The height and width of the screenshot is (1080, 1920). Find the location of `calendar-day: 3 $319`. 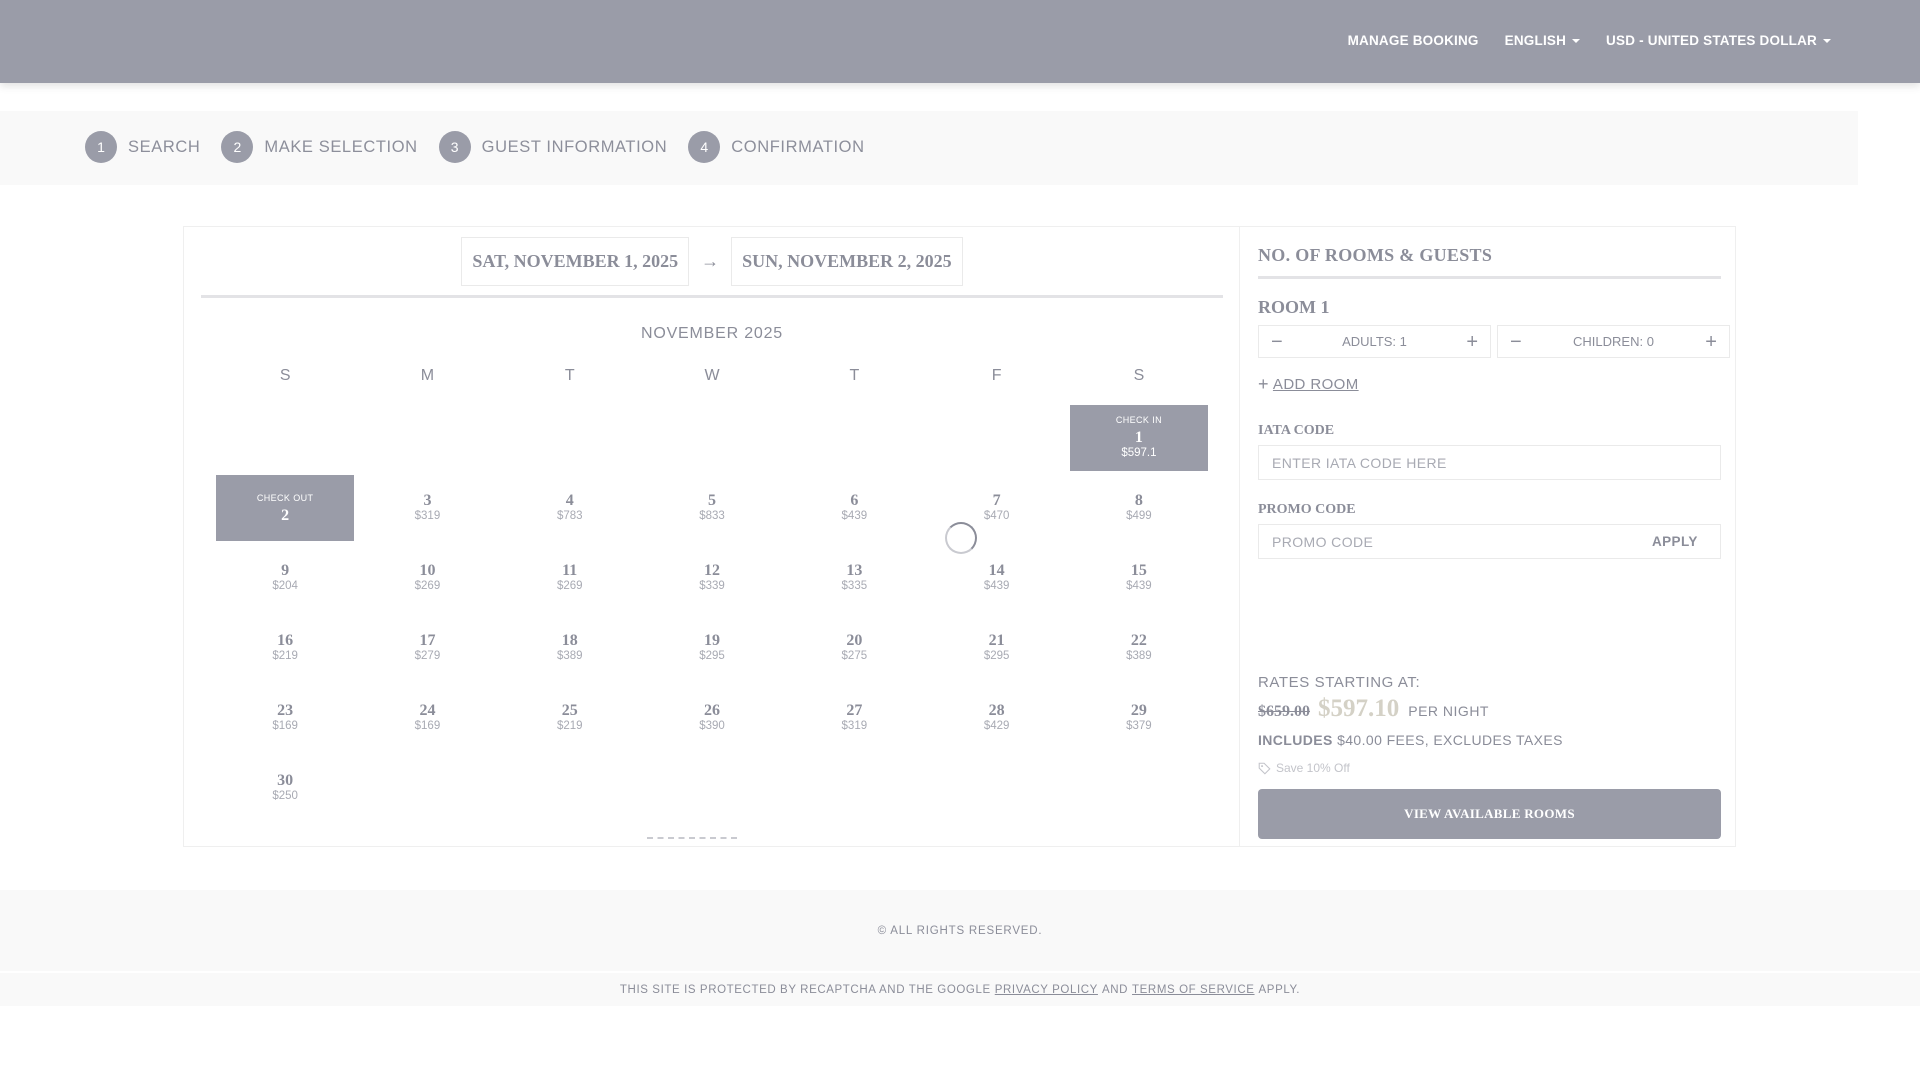

calendar-day: 3 $319 is located at coordinates (427, 508).